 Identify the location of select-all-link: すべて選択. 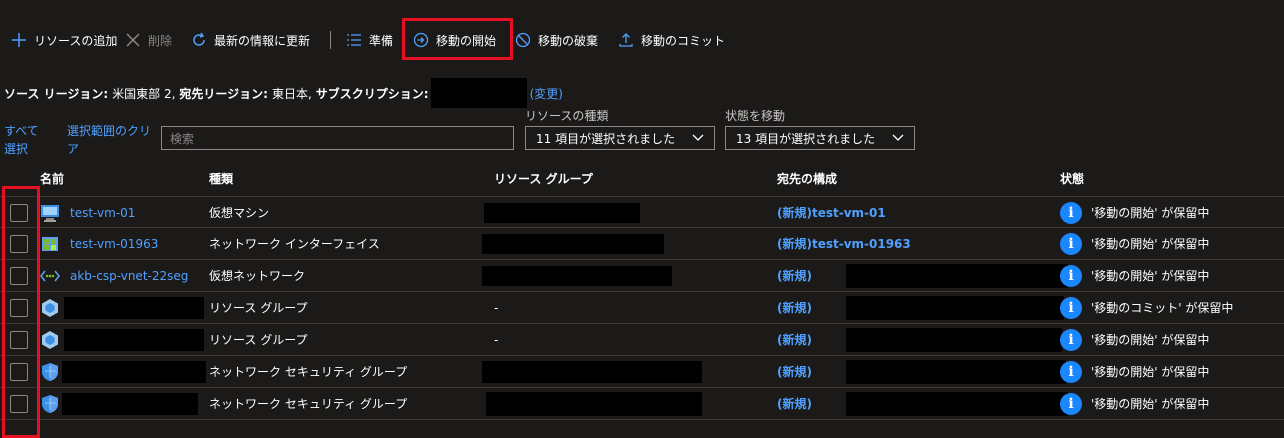
(26, 140).